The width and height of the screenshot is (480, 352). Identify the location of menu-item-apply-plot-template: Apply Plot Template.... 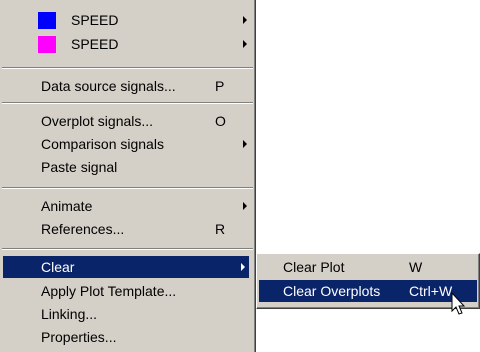
(127, 291).